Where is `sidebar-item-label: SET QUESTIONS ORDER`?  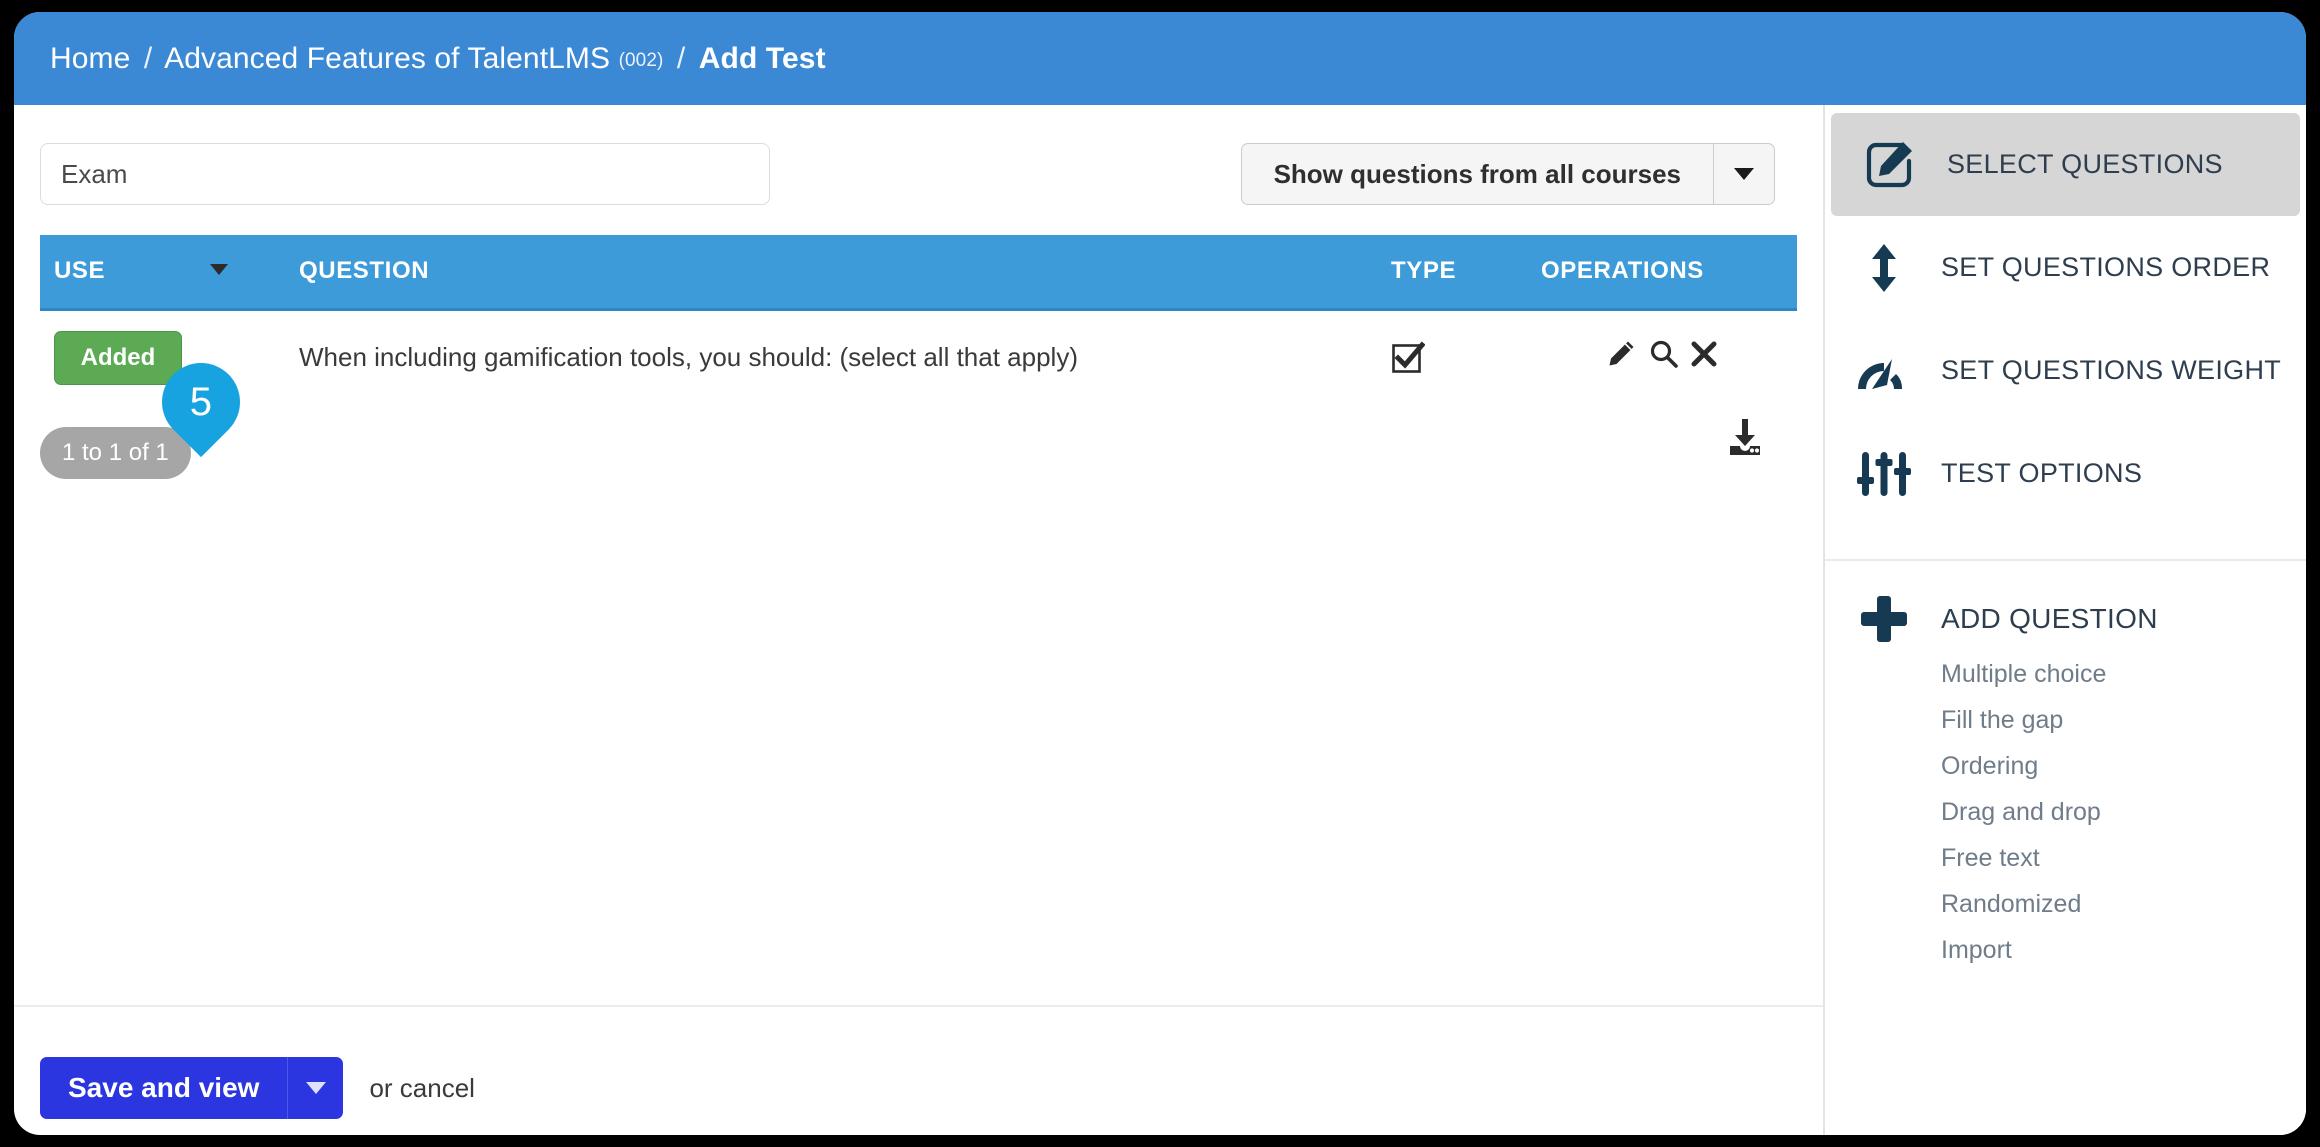
sidebar-item-label: SET QUESTIONS ORDER is located at coordinates (2106, 267).